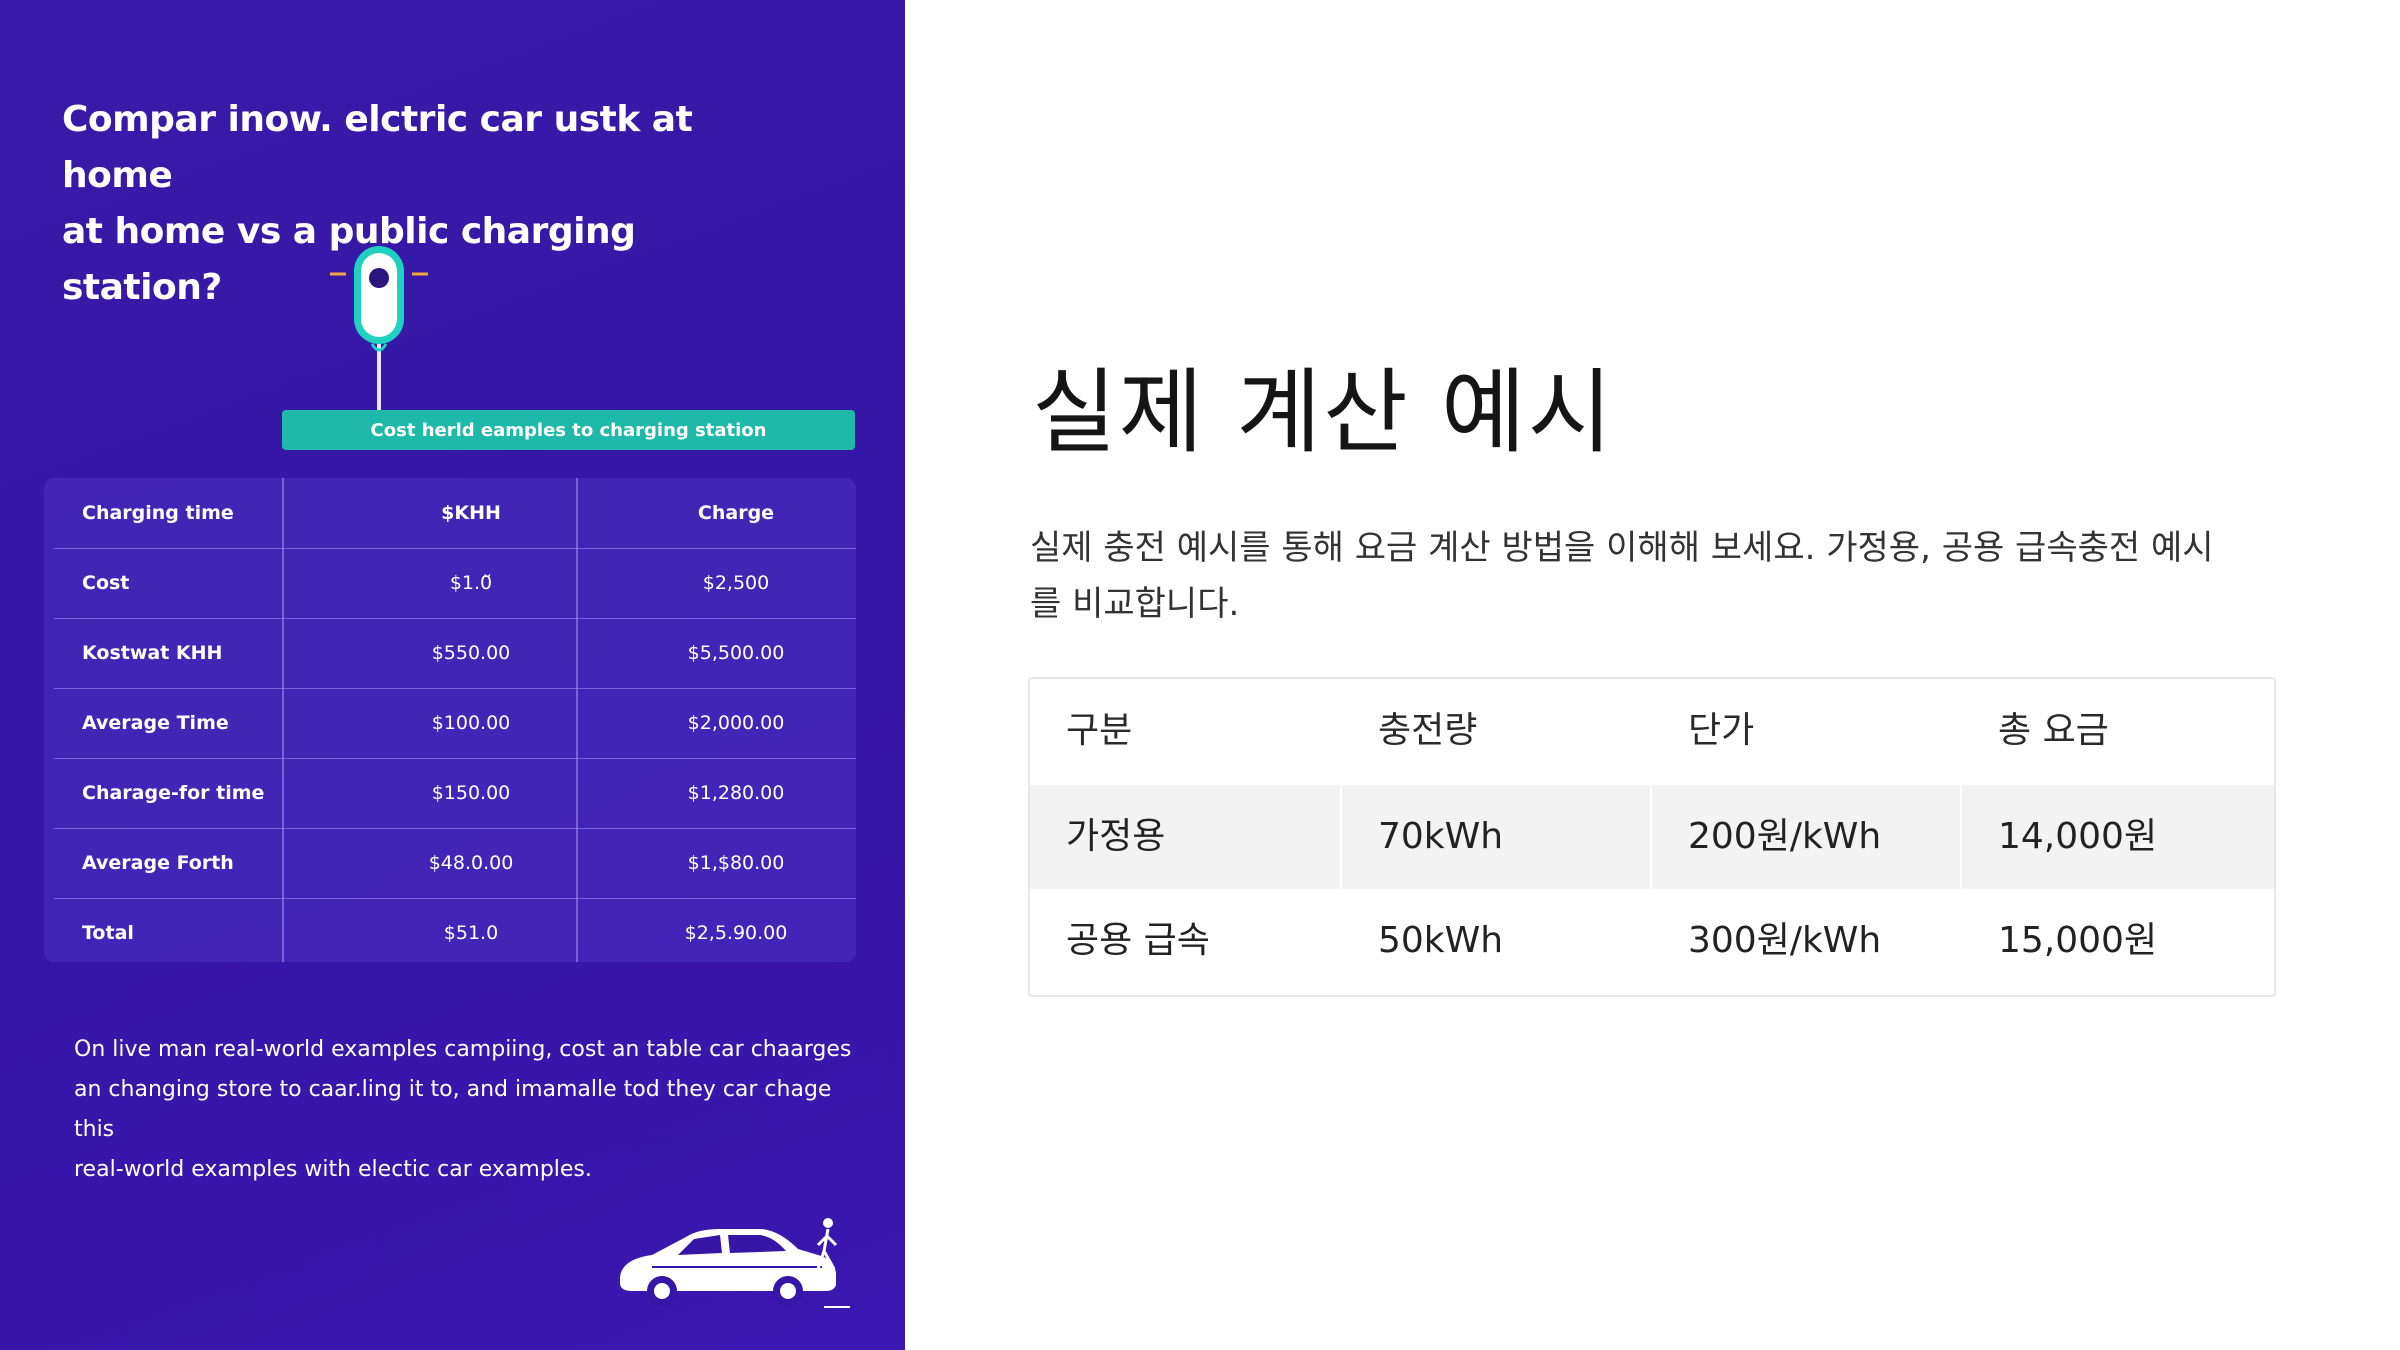  I want to click on infographic-title-line1: Compar inow. elctric car ustk at home, so click(377, 147).